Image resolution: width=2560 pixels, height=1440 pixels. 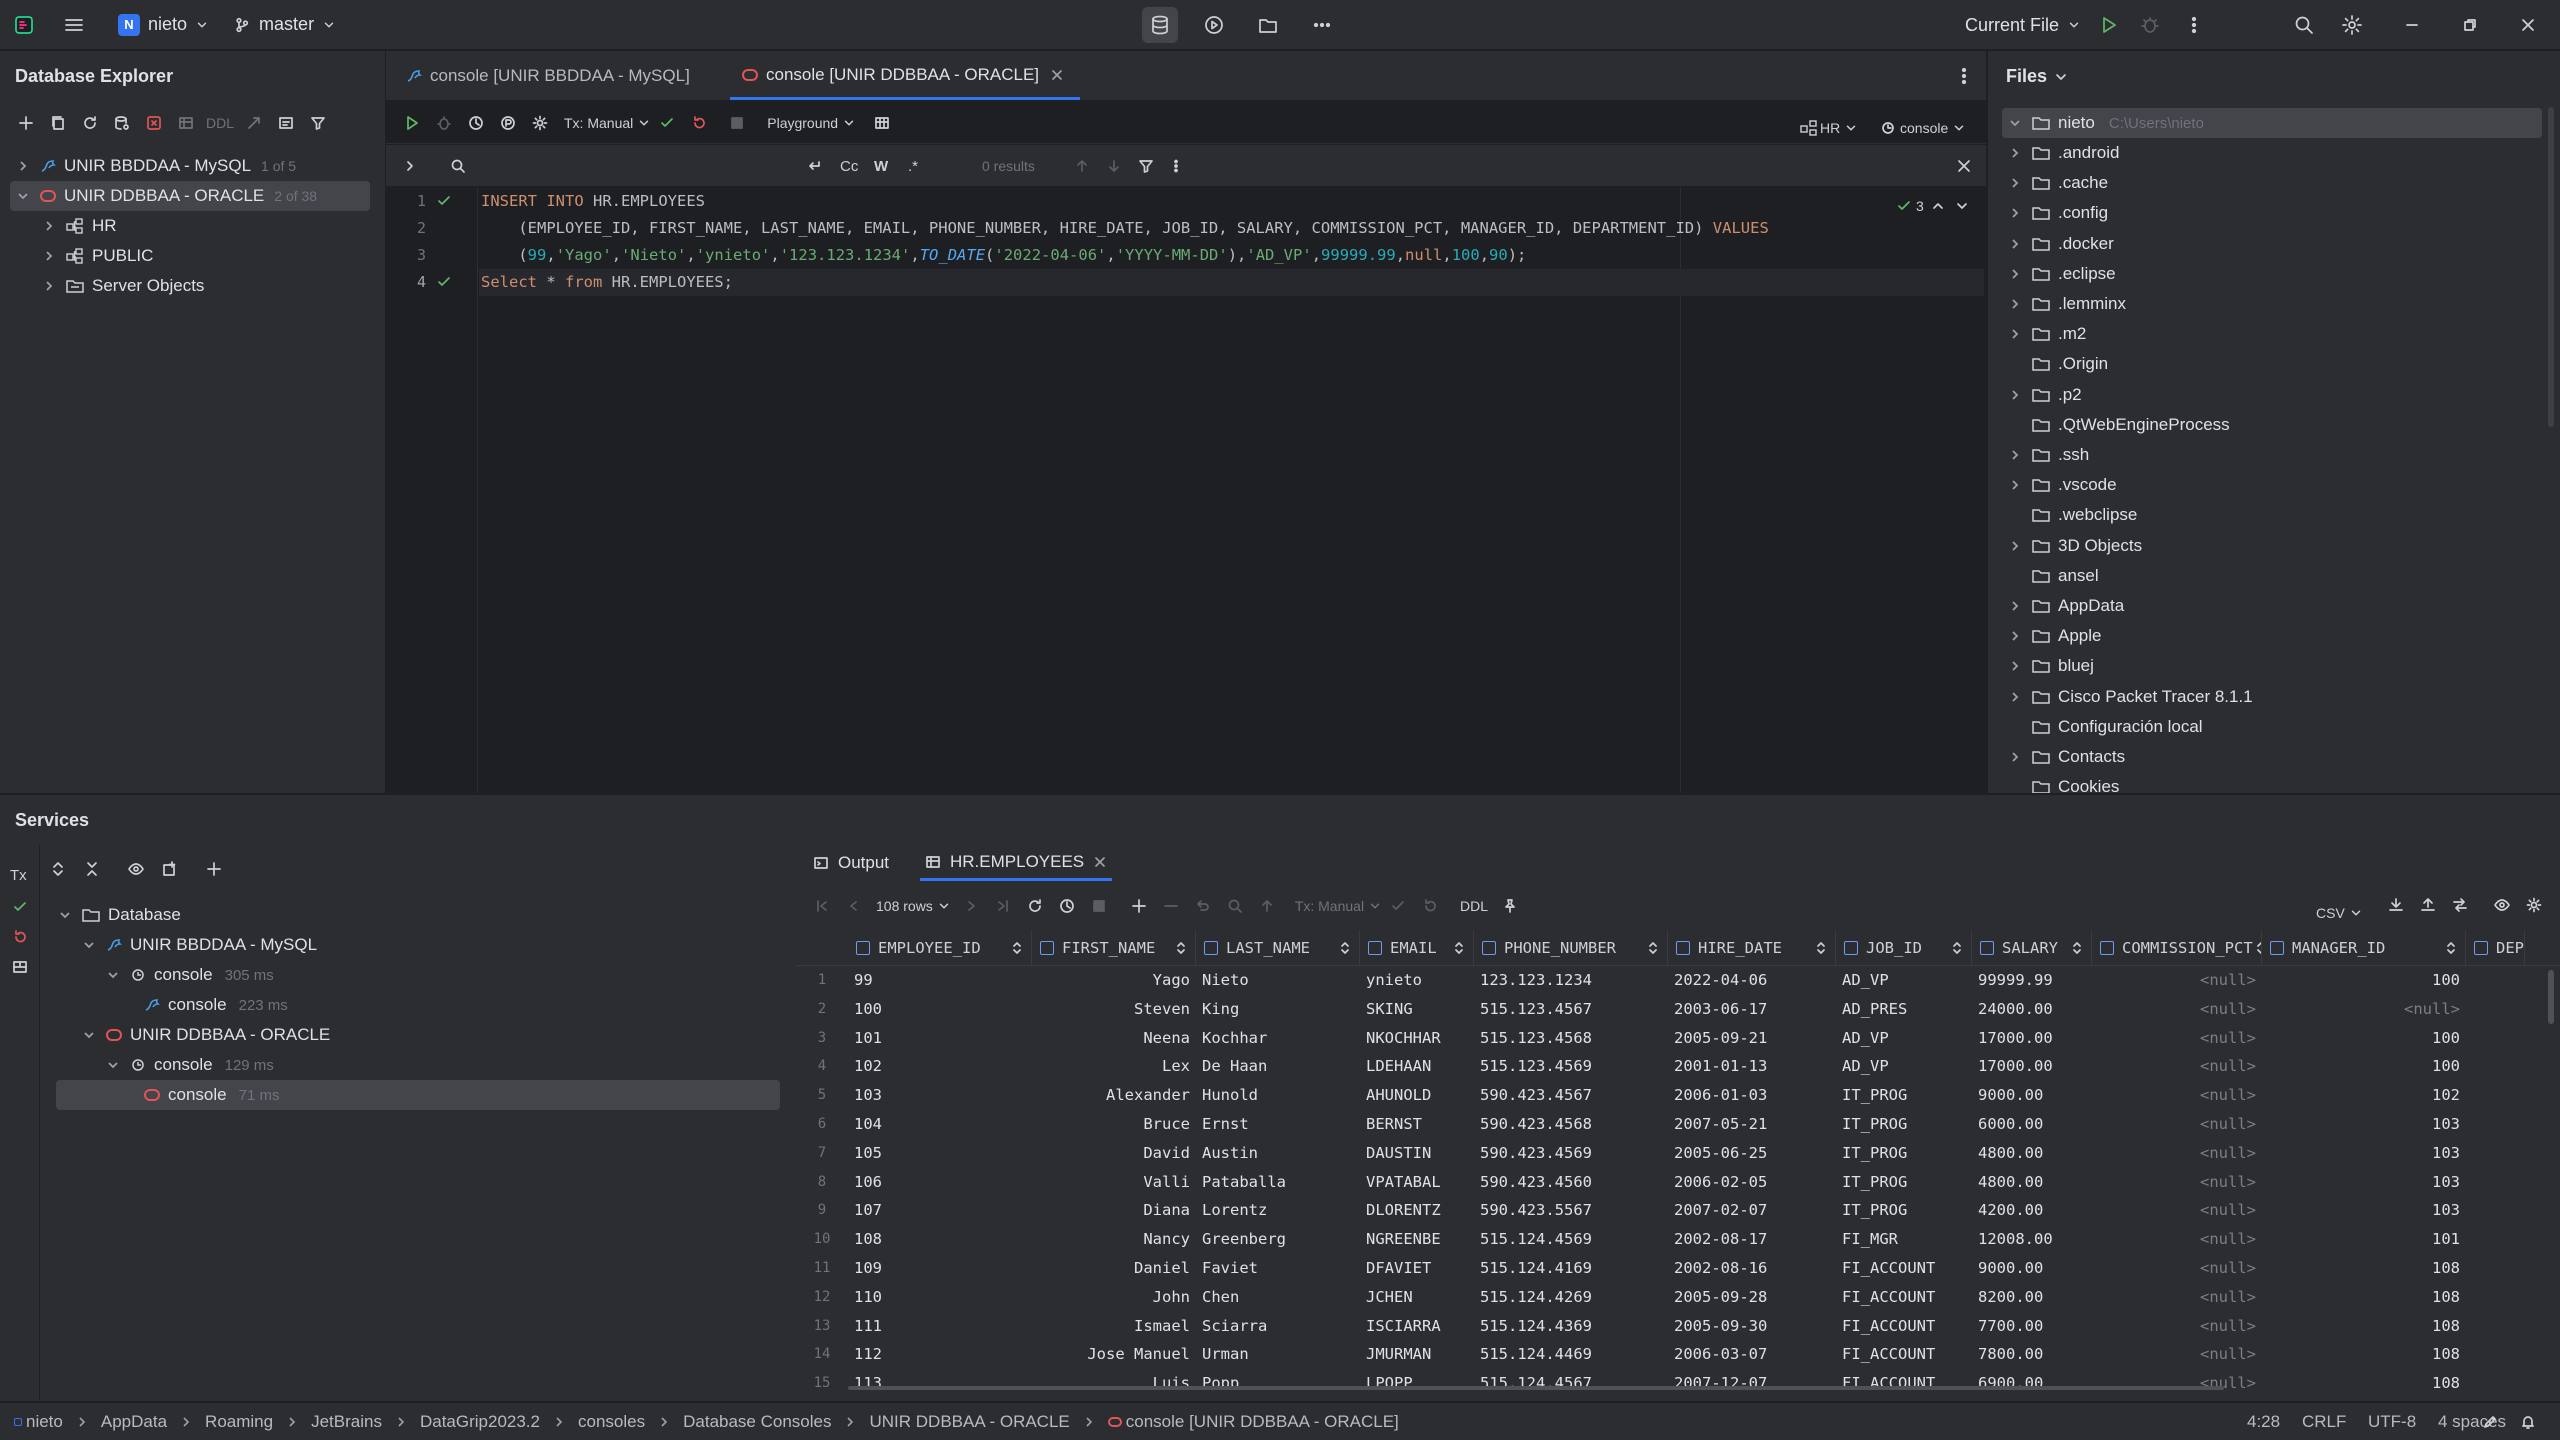 What do you see at coordinates (1099, 906) in the screenshot?
I see `cancel-running-icon` at bounding box center [1099, 906].